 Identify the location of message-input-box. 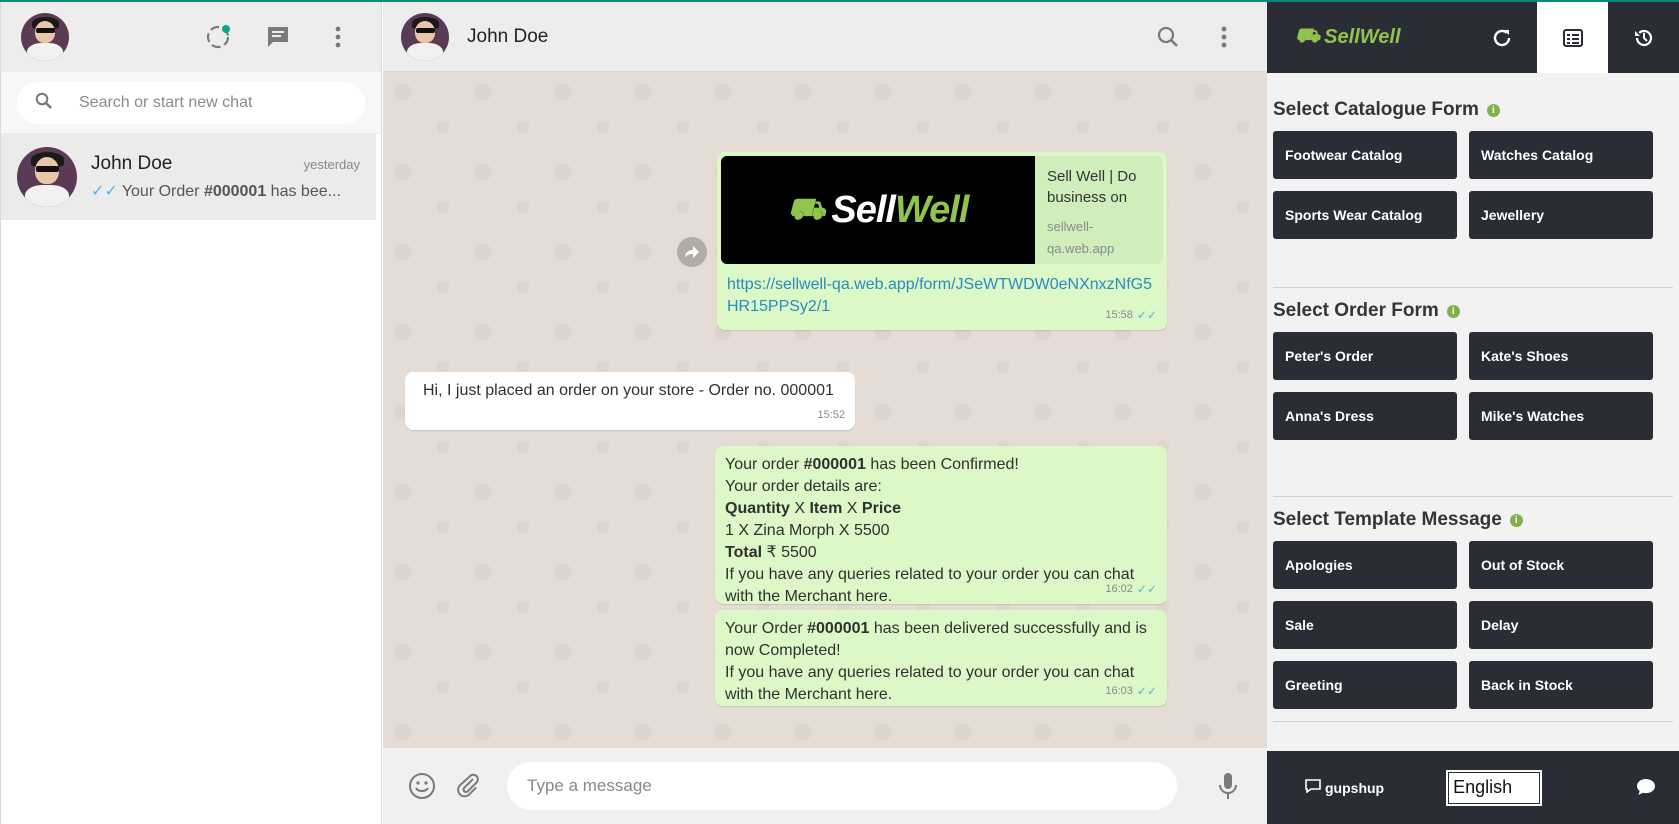
(842, 786).